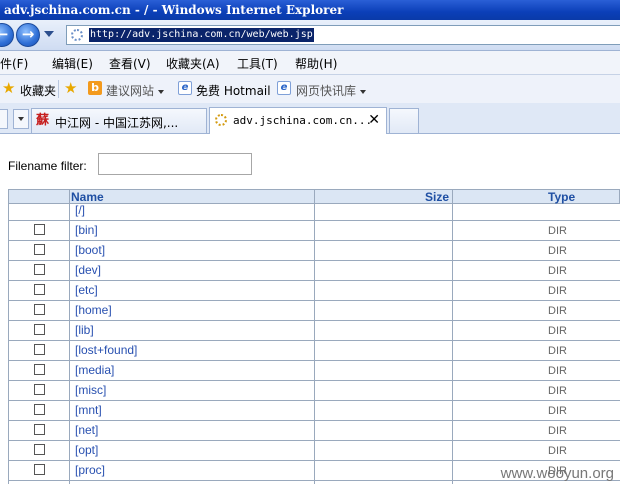 Image resolution: width=620 pixels, height=484 pixels. What do you see at coordinates (201, 35) in the screenshot?
I see `address-url: http://adv.jschina.com.cn/web/web.jsp` at bounding box center [201, 35].